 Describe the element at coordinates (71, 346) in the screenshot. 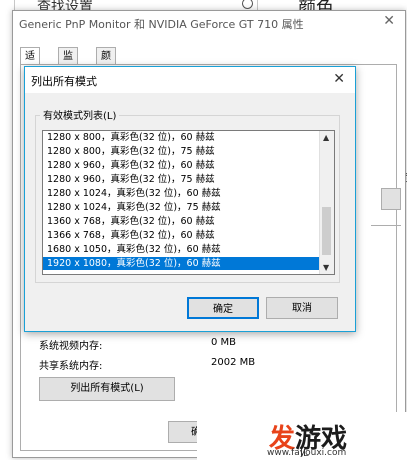

I see `system-video-memory-label: 系统视频内存:` at that location.